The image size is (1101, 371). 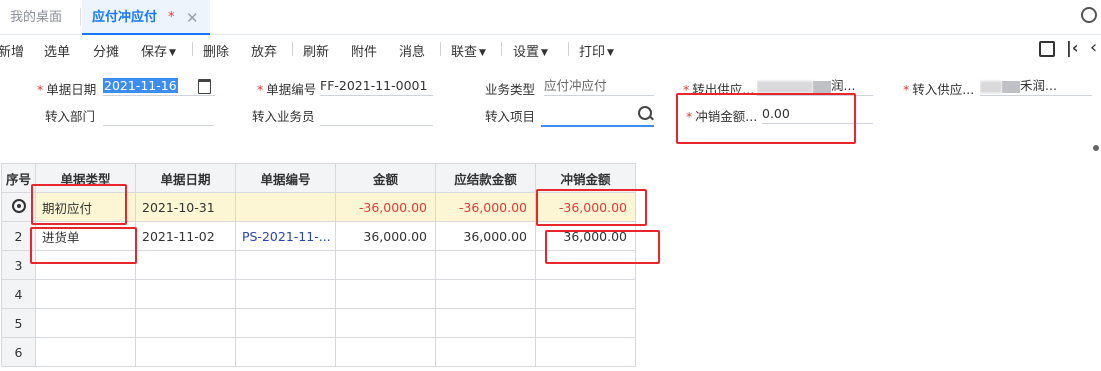 I want to click on in-dept-field, so click(x=158, y=116).